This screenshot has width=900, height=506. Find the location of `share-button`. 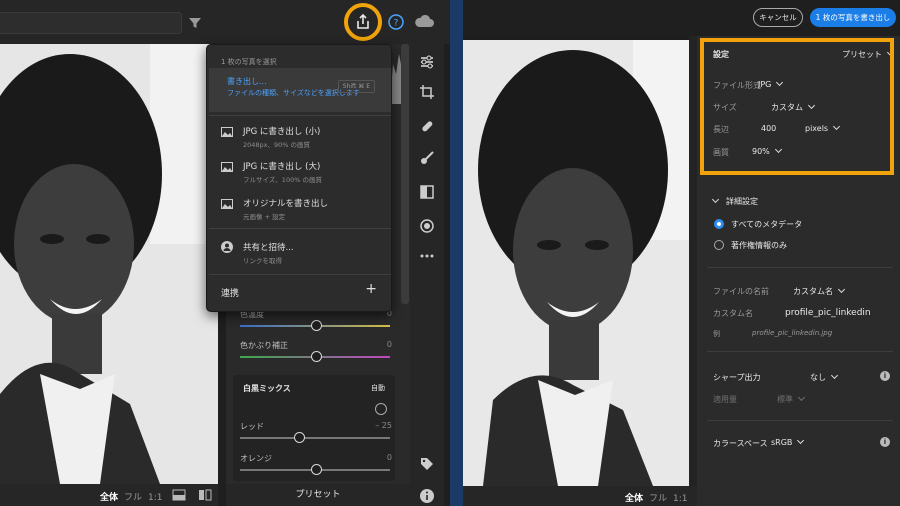

share-button is located at coordinates (363, 22).